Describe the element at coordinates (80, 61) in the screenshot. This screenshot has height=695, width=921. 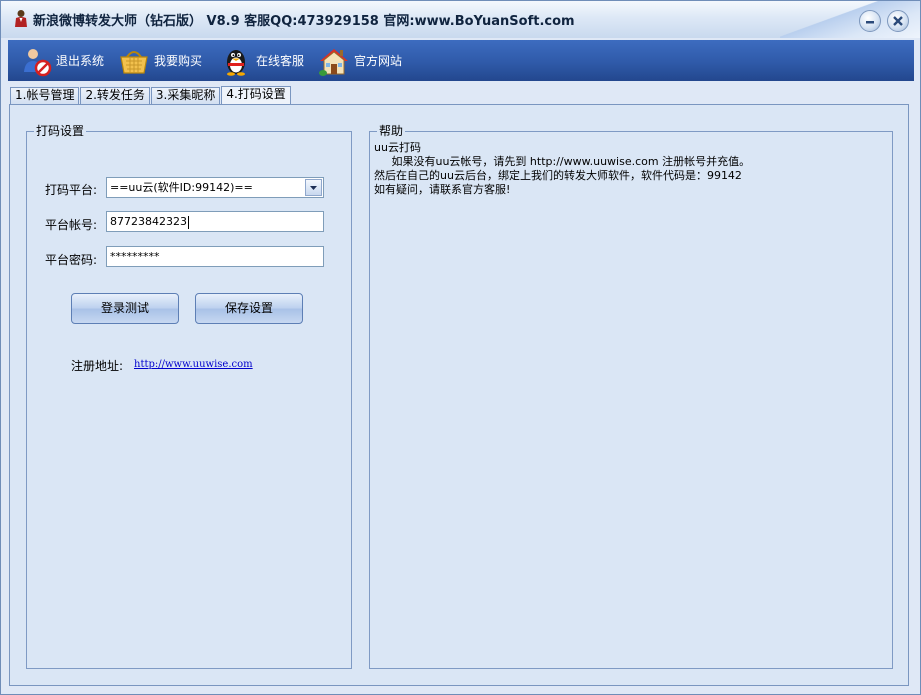
I see `exit-system-label: 退出系统` at that location.